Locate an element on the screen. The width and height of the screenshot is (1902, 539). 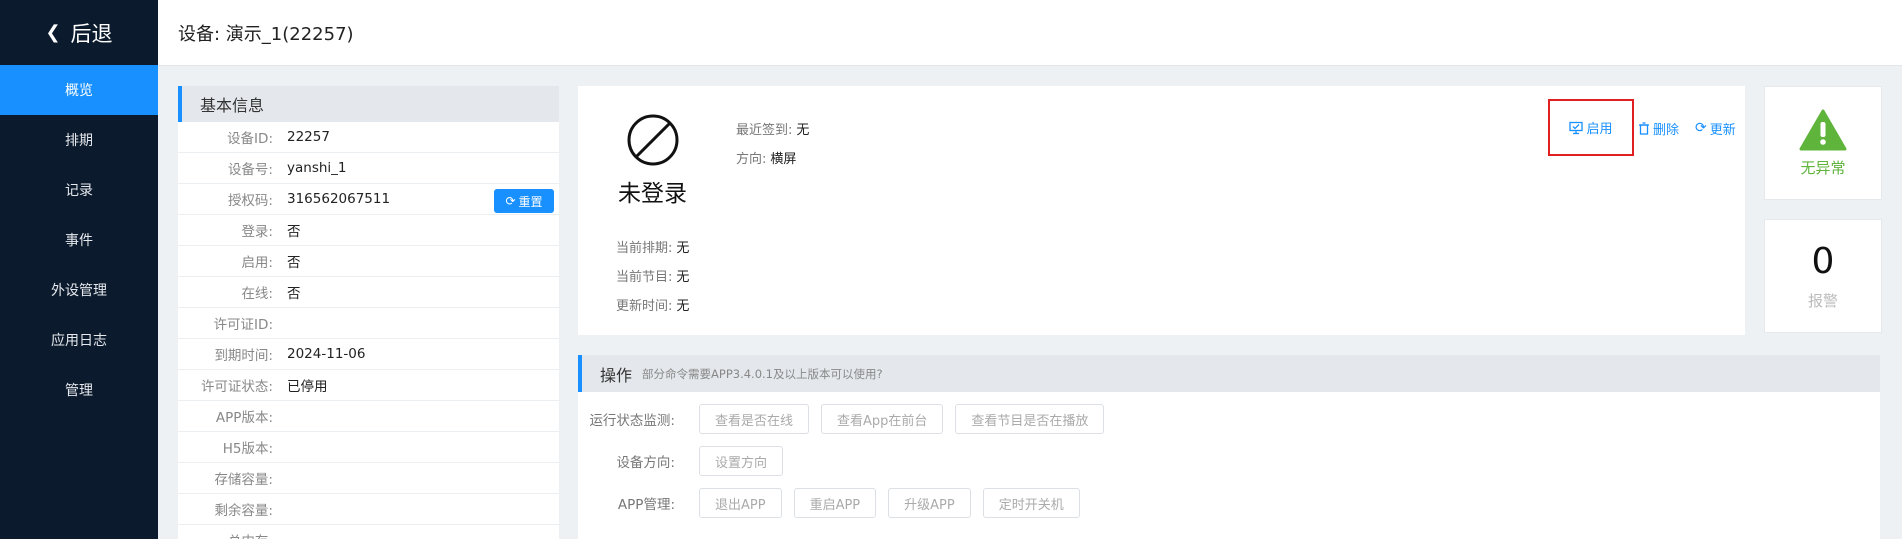
info-label: 在线: is located at coordinates (257, 294).